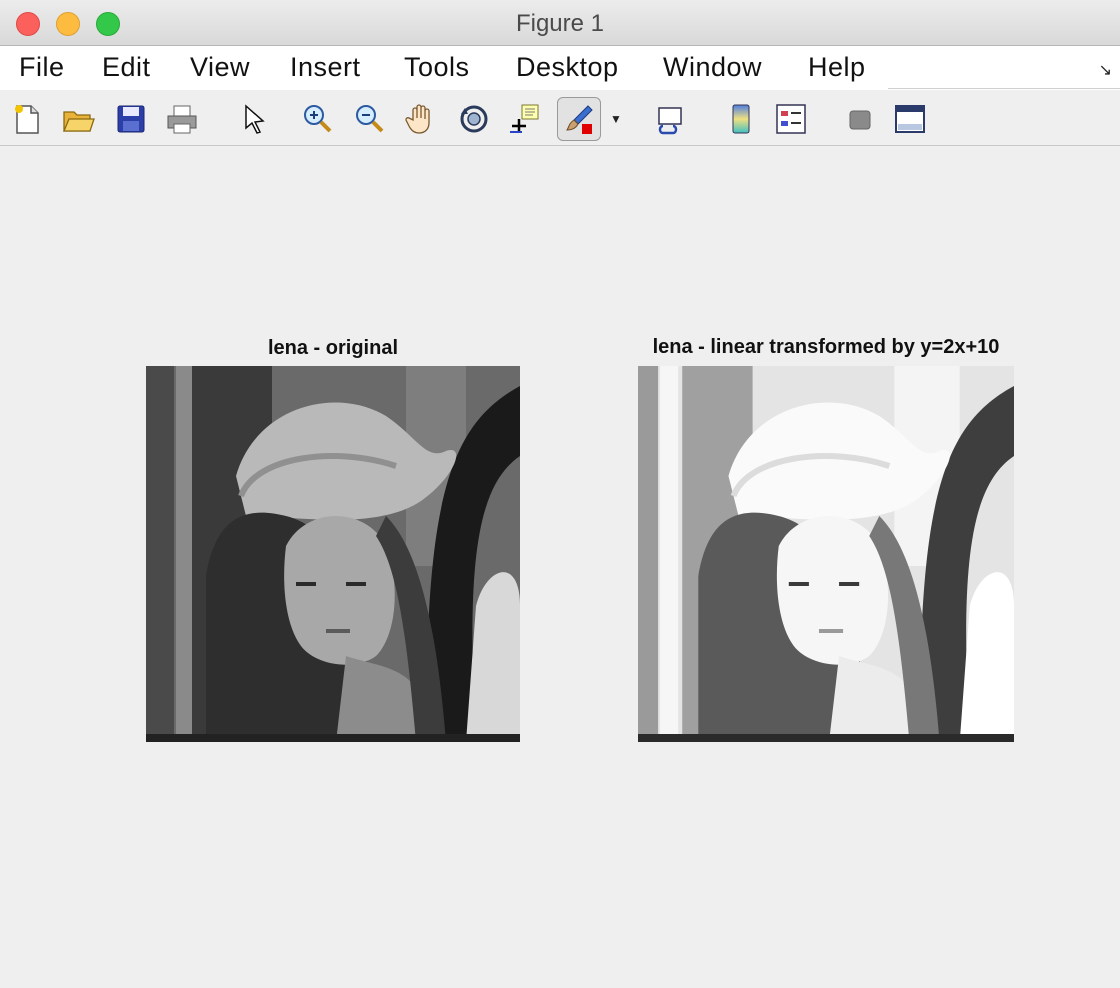 The image size is (1120, 988). I want to click on print-icon, so click(182, 119).